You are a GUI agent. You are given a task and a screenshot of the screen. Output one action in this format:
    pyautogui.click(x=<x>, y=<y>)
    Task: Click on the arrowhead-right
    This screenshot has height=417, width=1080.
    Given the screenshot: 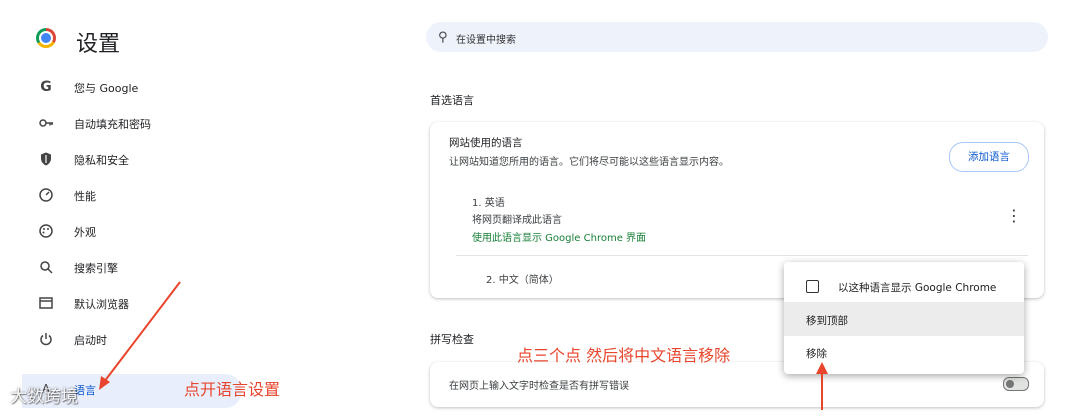 What is the action you would take?
    pyautogui.click(x=822, y=368)
    